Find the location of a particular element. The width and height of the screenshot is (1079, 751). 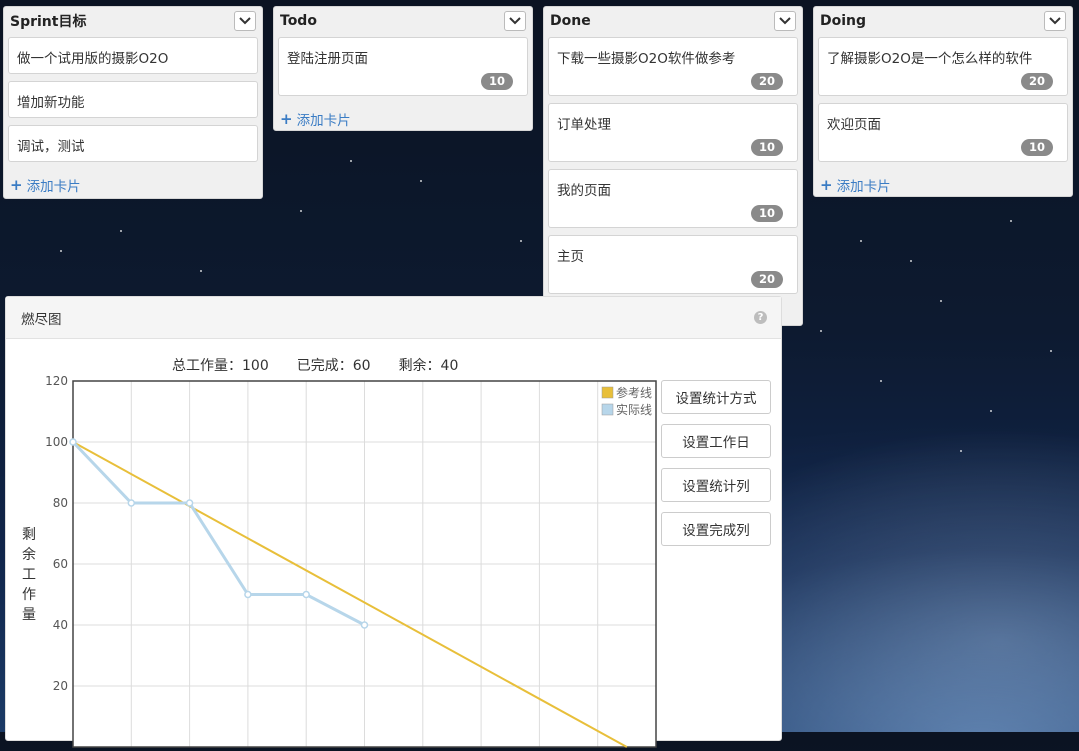

set-statistics-method-button: 设置统计方式 is located at coordinates (716, 397).